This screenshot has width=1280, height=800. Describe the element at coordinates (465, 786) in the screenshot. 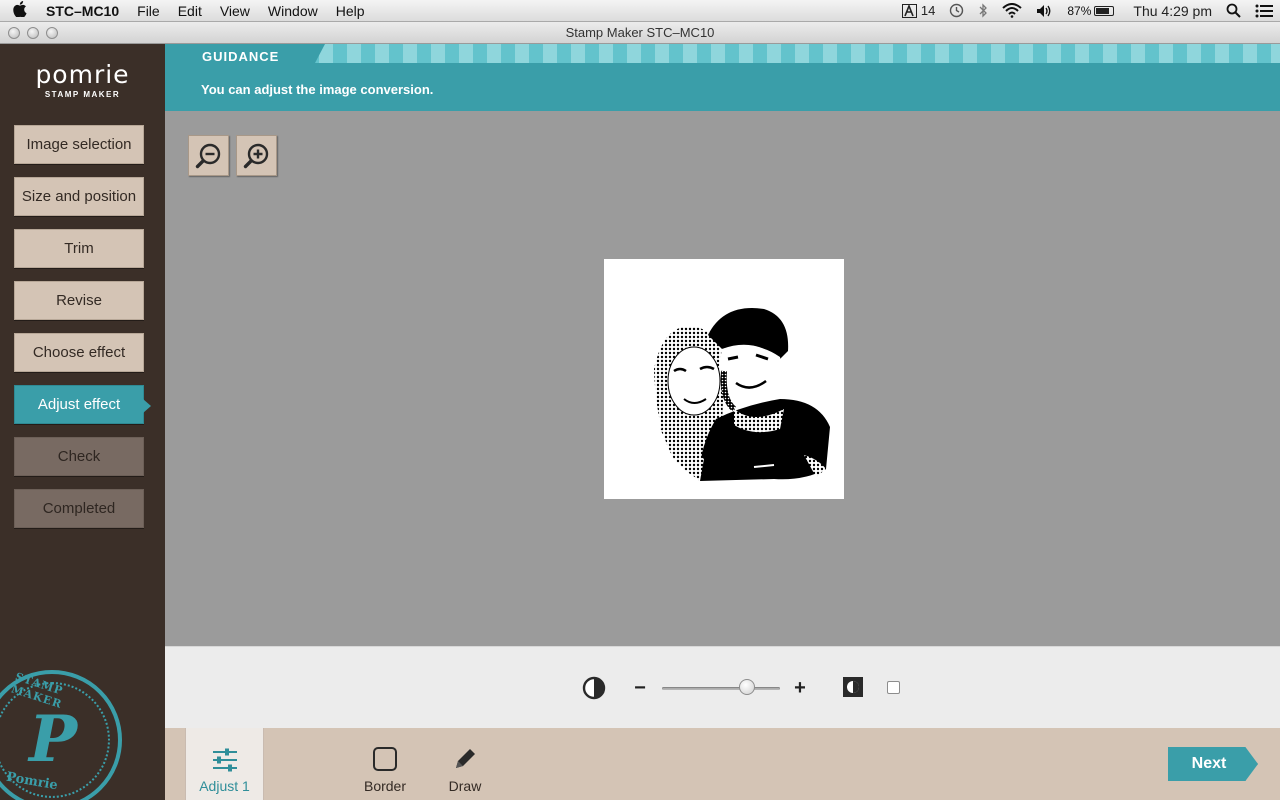

I see `tool-label-draw: Draw` at that location.